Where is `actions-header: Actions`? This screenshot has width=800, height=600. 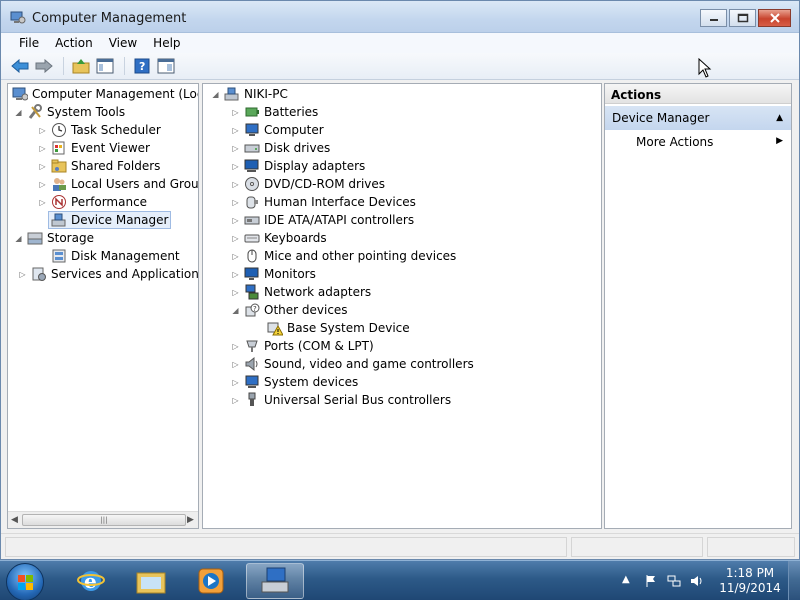
actions-header: Actions is located at coordinates (698, 94).